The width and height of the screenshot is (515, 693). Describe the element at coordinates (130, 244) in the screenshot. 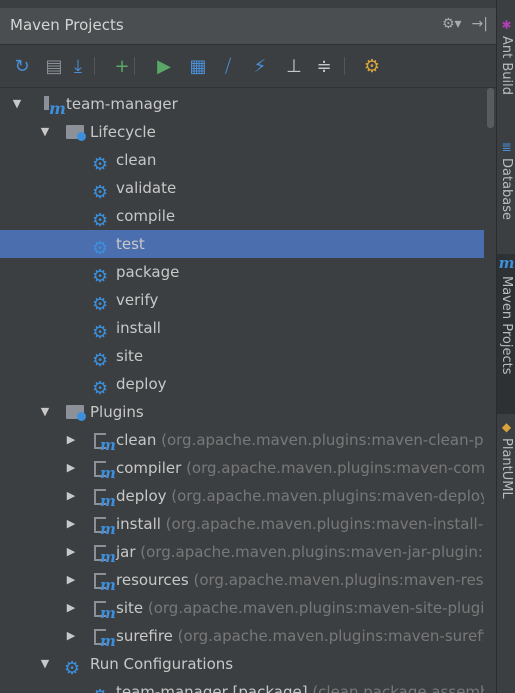

I see `tree-item-label: test` at that location.